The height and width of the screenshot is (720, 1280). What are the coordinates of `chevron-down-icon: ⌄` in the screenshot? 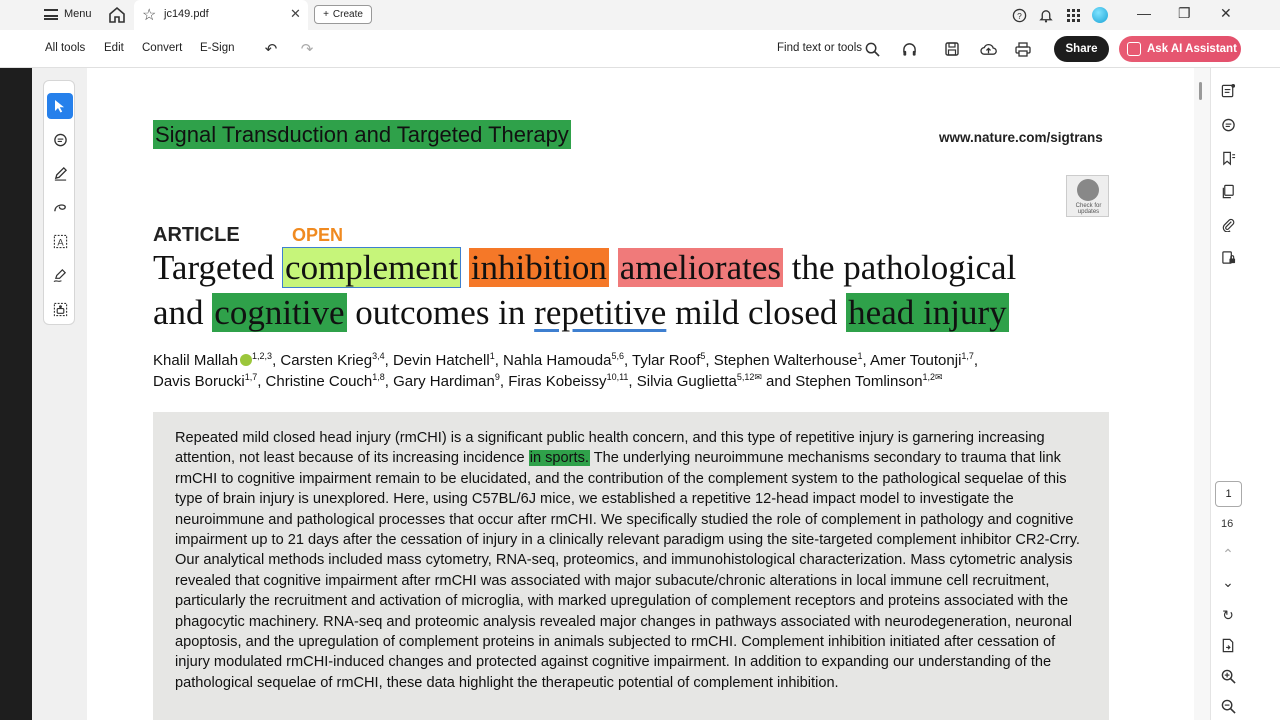 It's located at (1228, 582).